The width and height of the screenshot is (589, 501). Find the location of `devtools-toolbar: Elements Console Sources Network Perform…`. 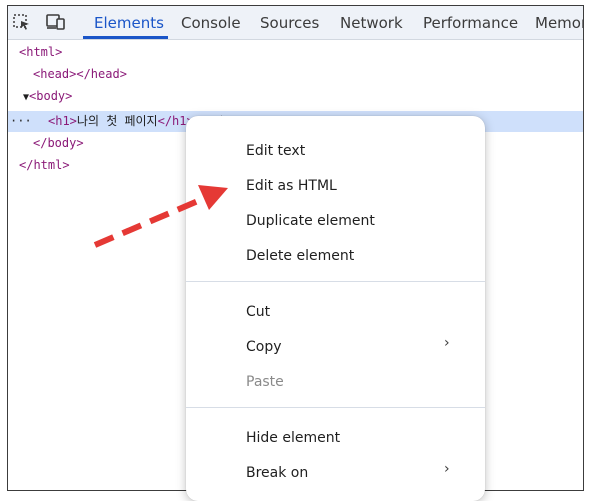

devtools-toolbar: Elements Console Sources Network Perform… is located at coordinates (295, 23).